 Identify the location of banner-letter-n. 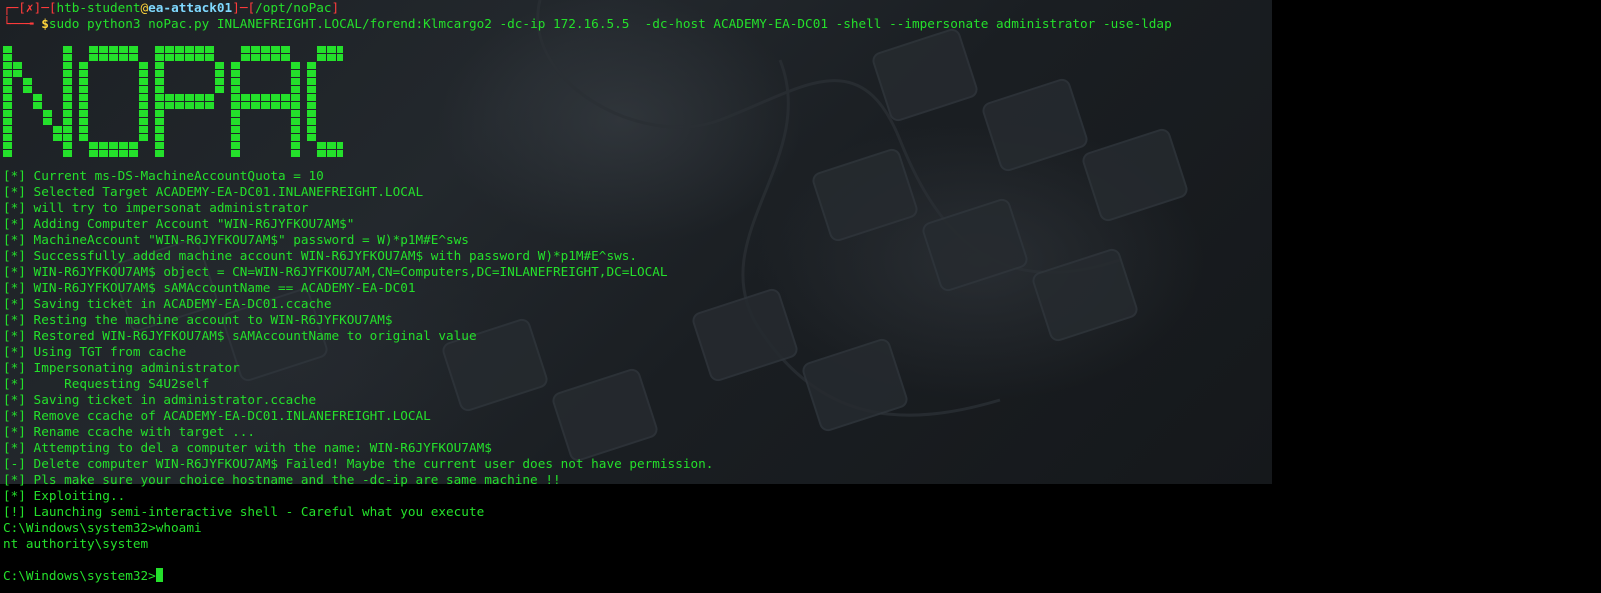
(37, 101).